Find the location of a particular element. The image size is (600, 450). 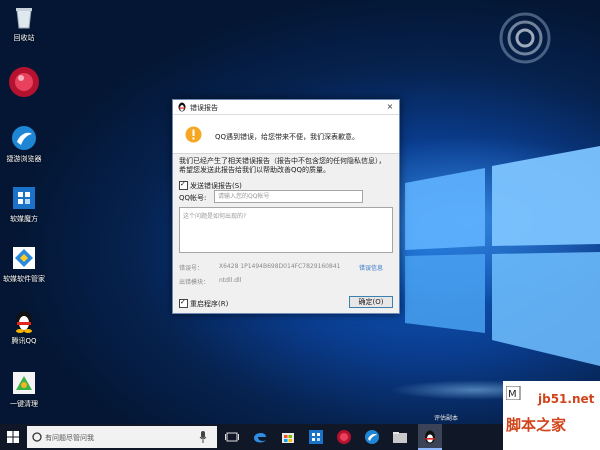

desktop-icon-recycle-bin: 回收站 is located at coordinates (24, 23).